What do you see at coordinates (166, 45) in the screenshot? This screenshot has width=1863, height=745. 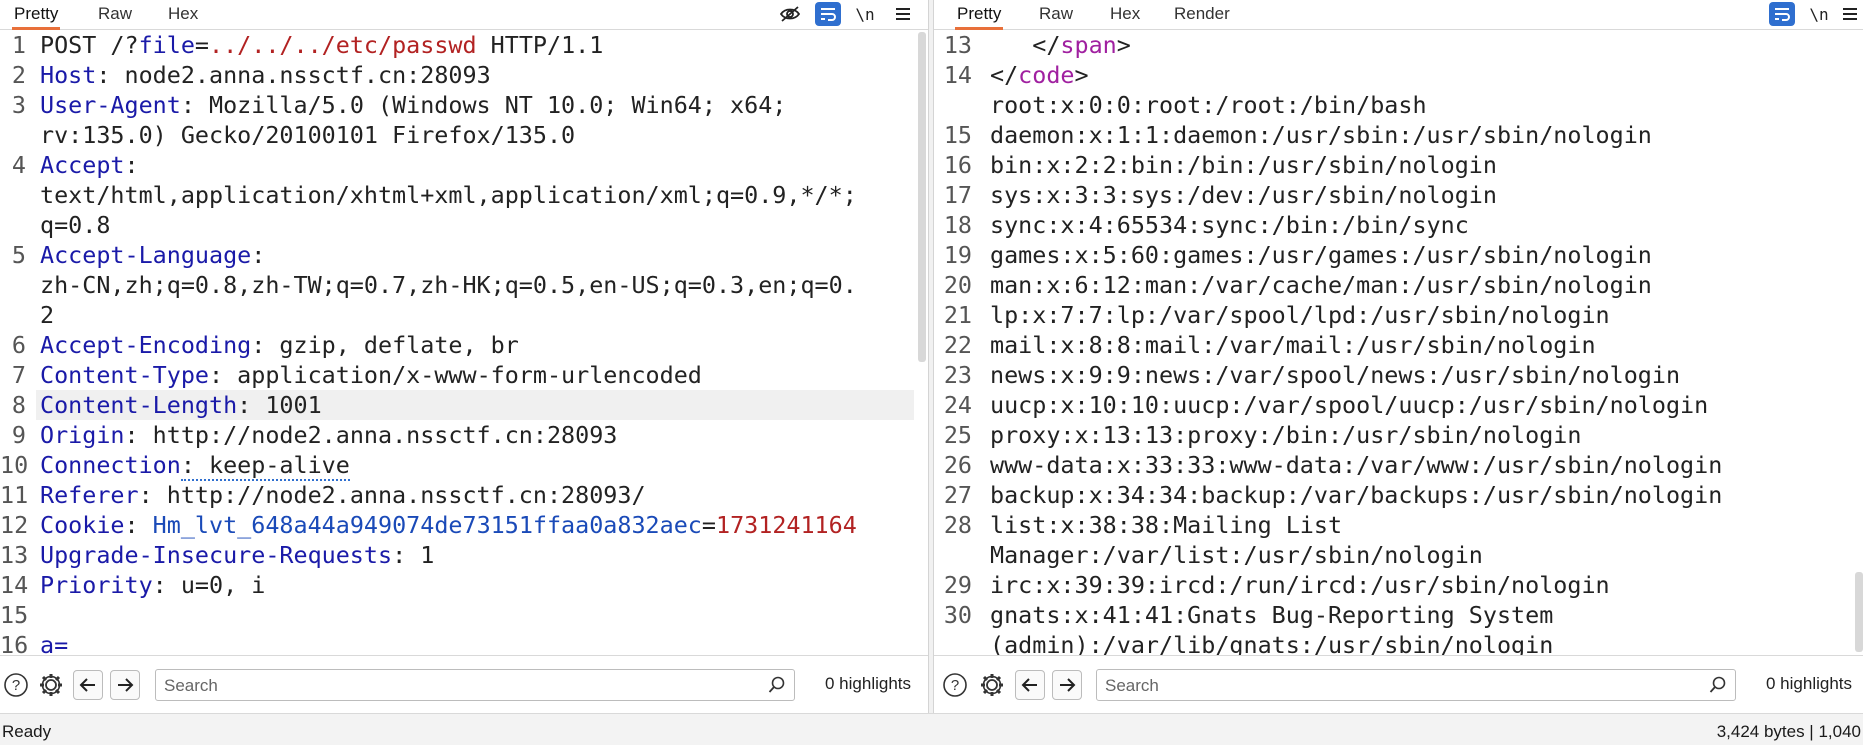 I see `code-token: file` at bounding box center [166, 45].